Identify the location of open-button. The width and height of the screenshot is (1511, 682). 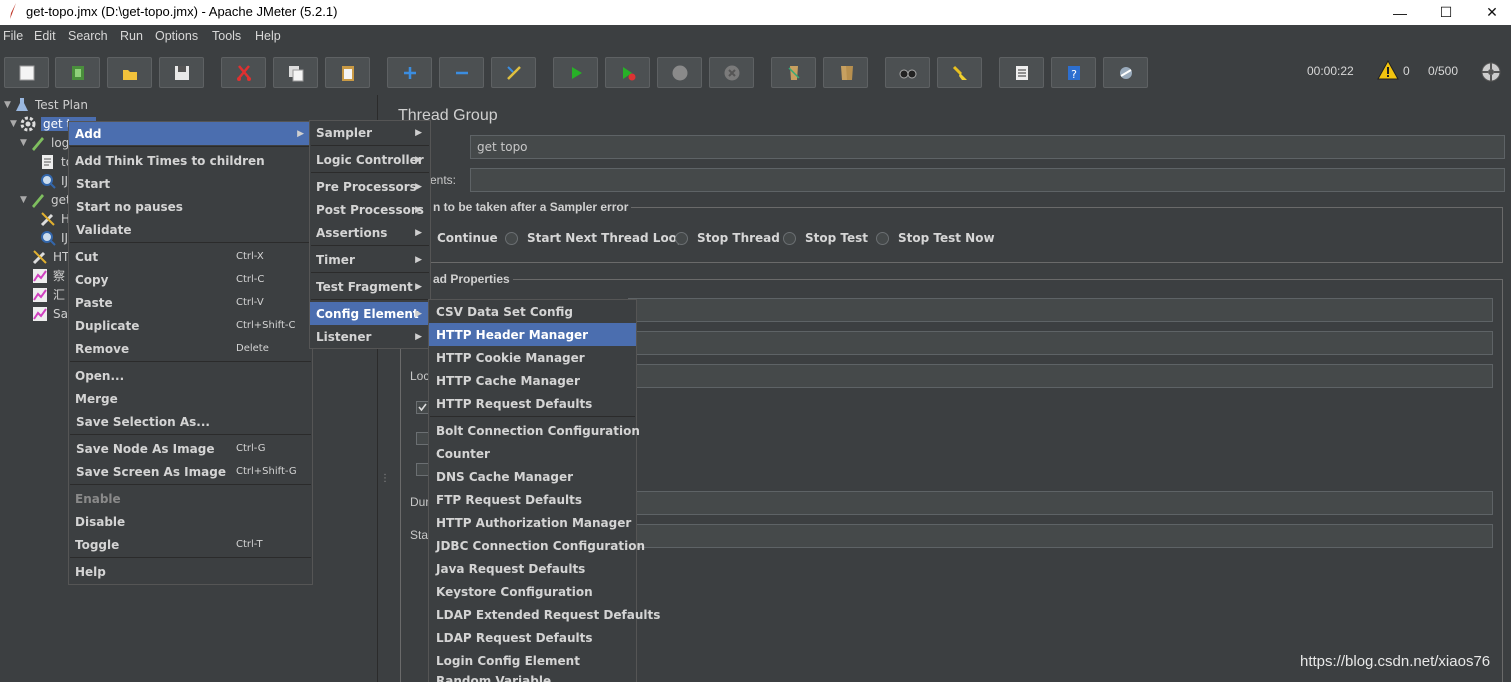
(129, 72).